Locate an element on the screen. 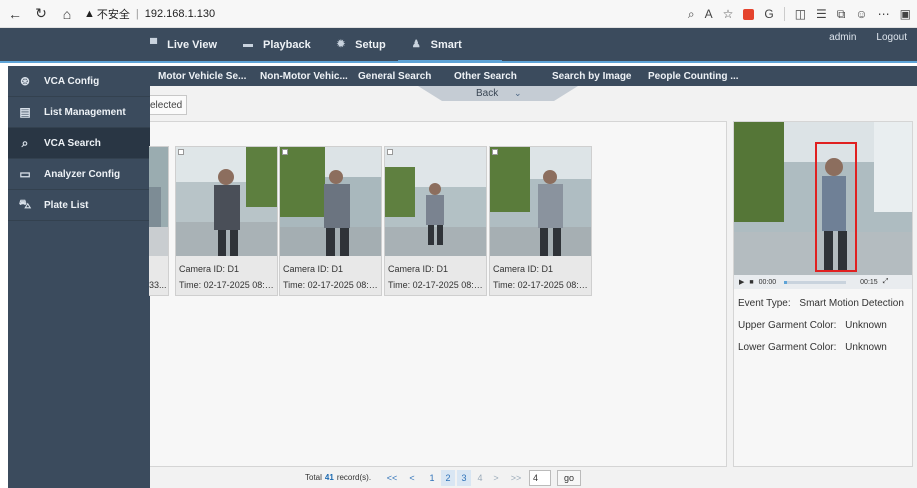 The height and width of the screenshot is (488, 917). back-arrow-icon: ← is located at coordinates (15, 14).